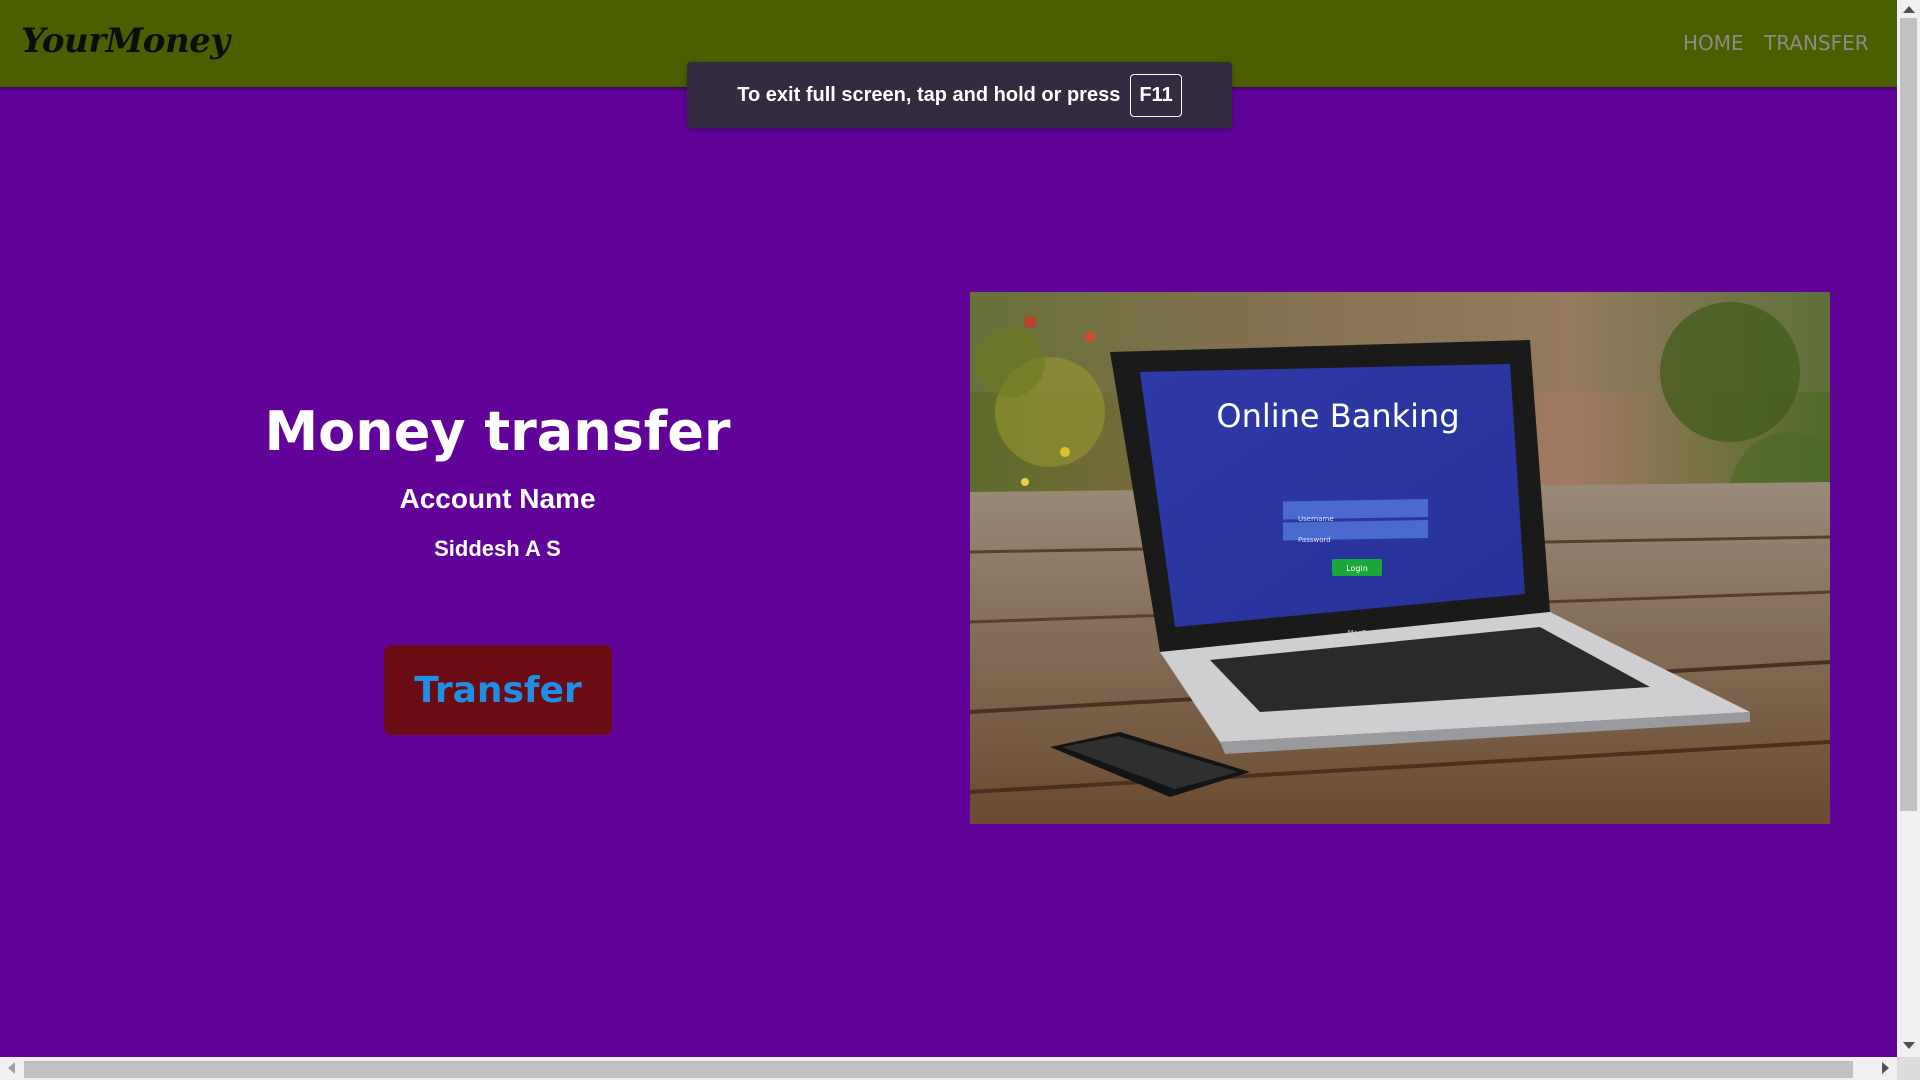  I want to click on vertical-scrollbar-thumb, so click(1908, 414).